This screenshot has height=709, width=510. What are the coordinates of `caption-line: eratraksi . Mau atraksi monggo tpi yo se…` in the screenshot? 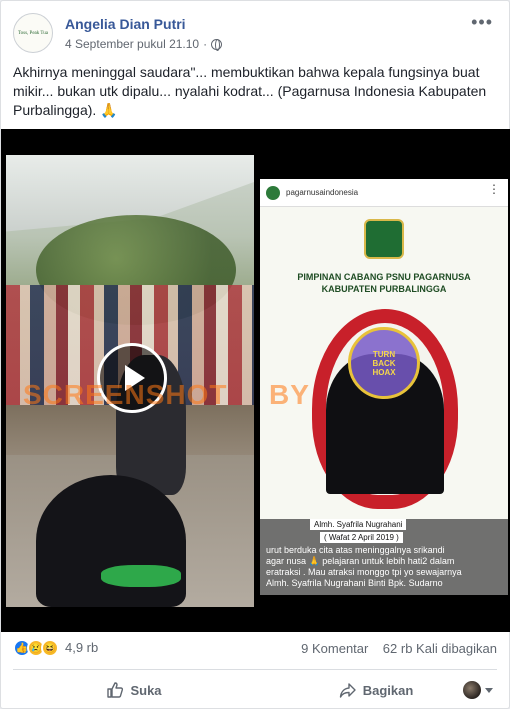 It's located at (364, 572).